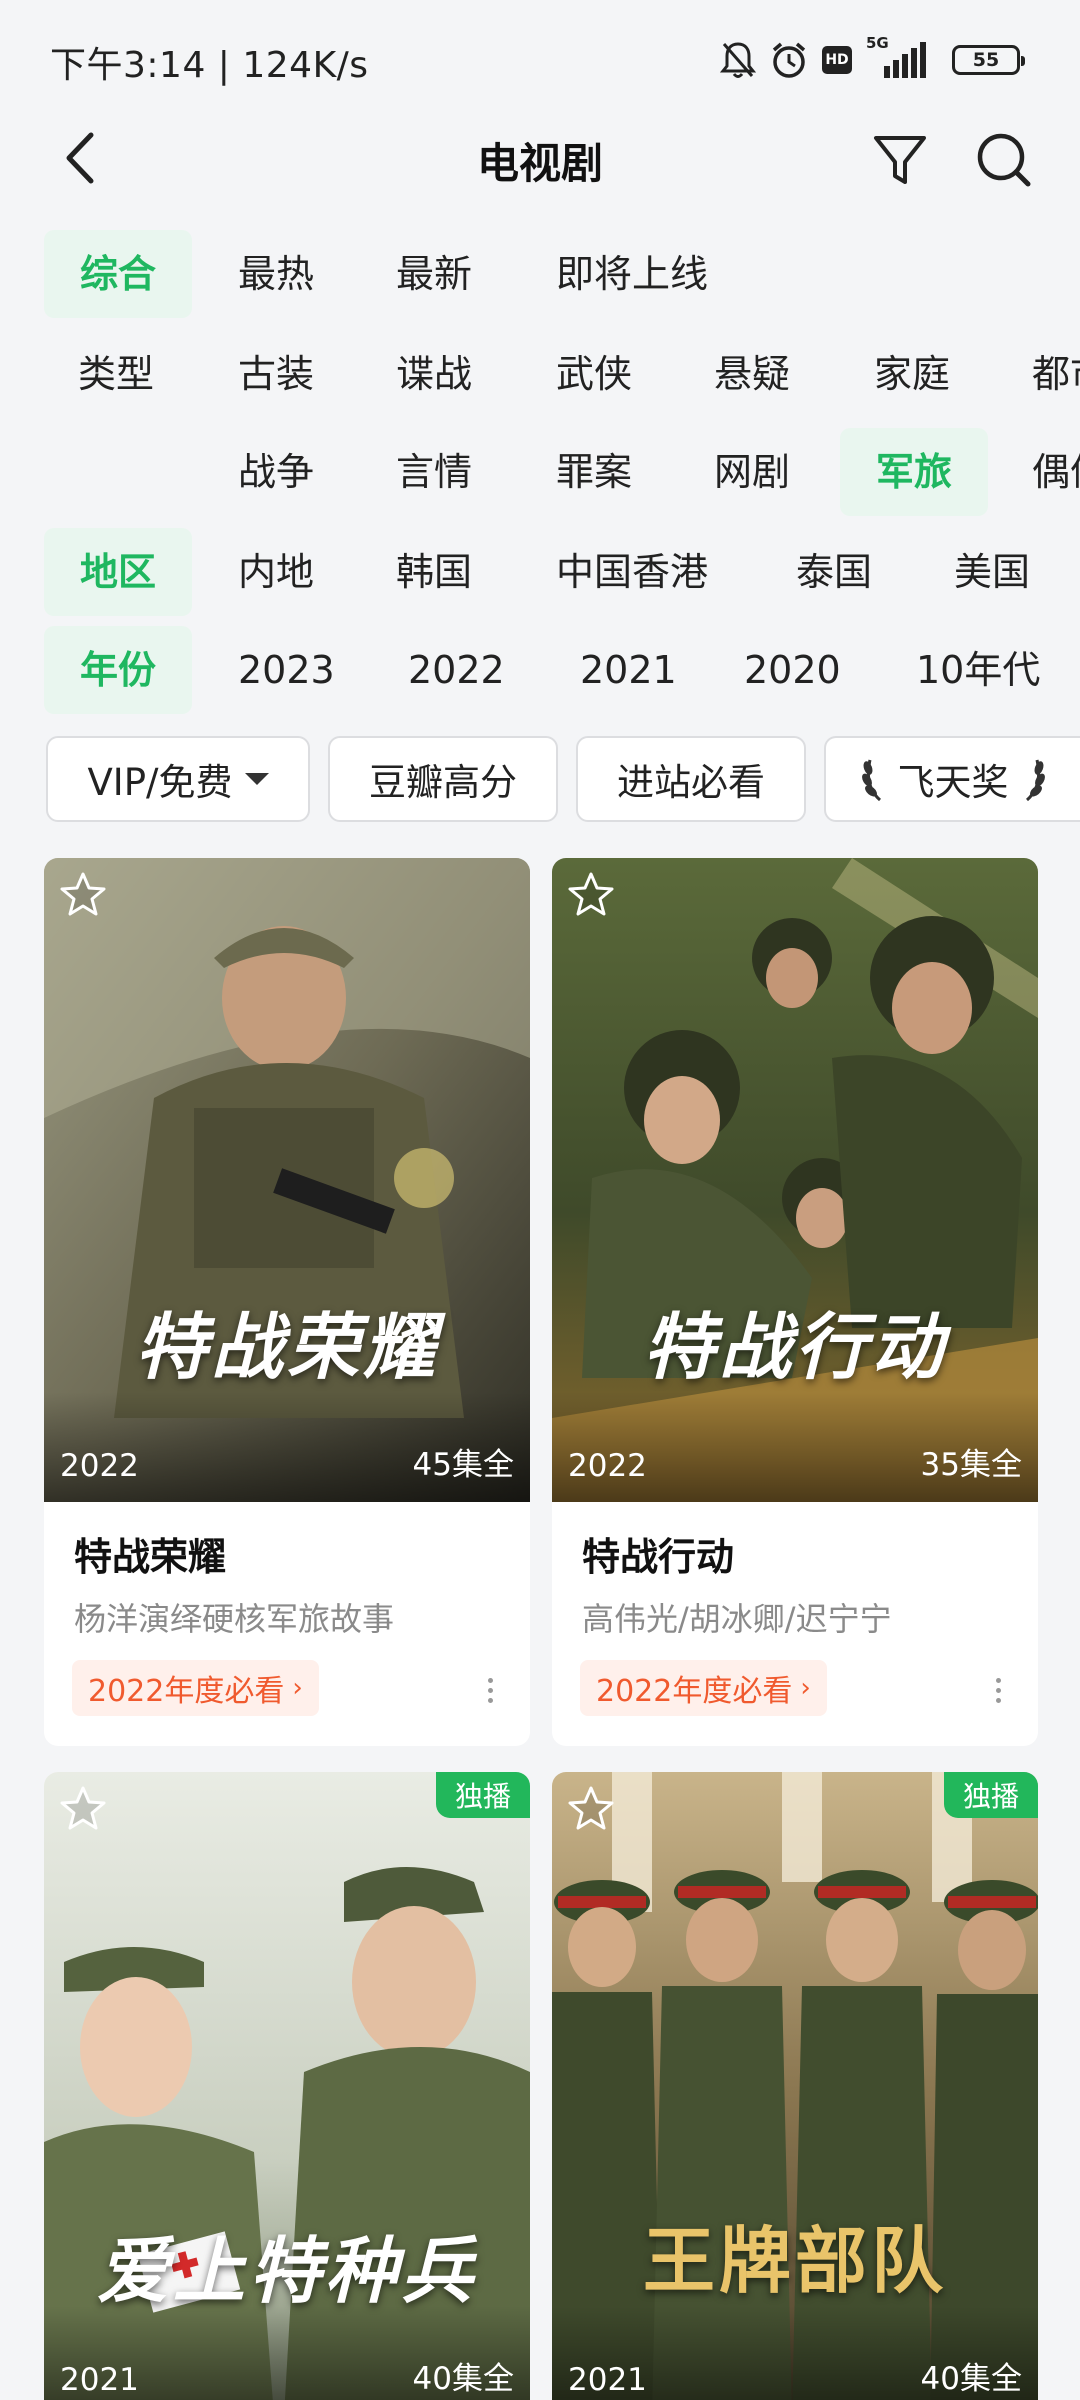 The width and height of the screenshot is (1080, 2400). Describe the element at coordinates (160, 782) in the screenshot. I see `vip-free-label: VIP/免费` at that location.